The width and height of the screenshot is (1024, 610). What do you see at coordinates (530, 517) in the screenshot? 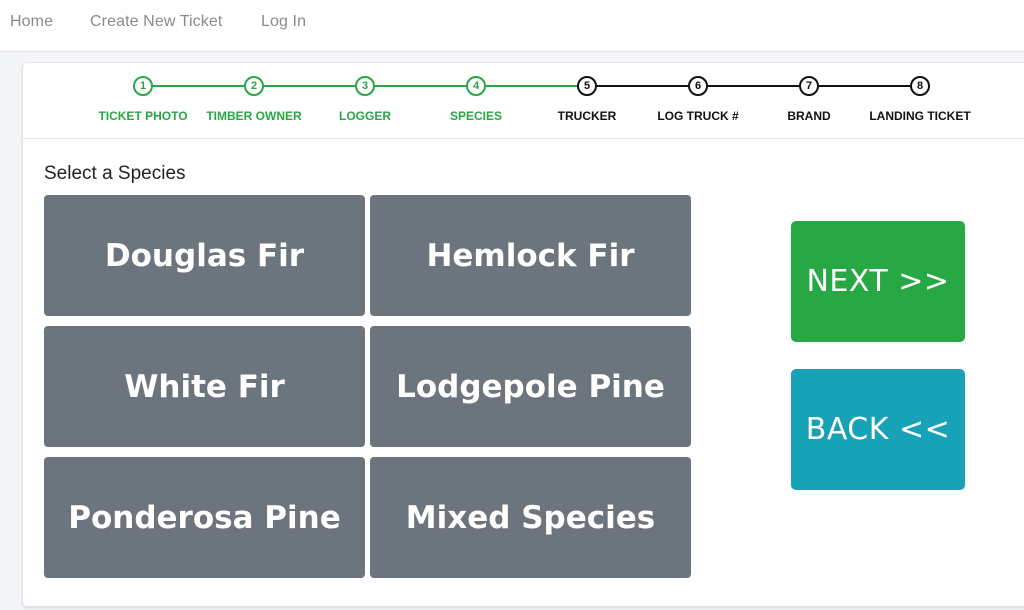
I see `species-button-mixed-species: Mixed Species` at bounding box center [530, 517].